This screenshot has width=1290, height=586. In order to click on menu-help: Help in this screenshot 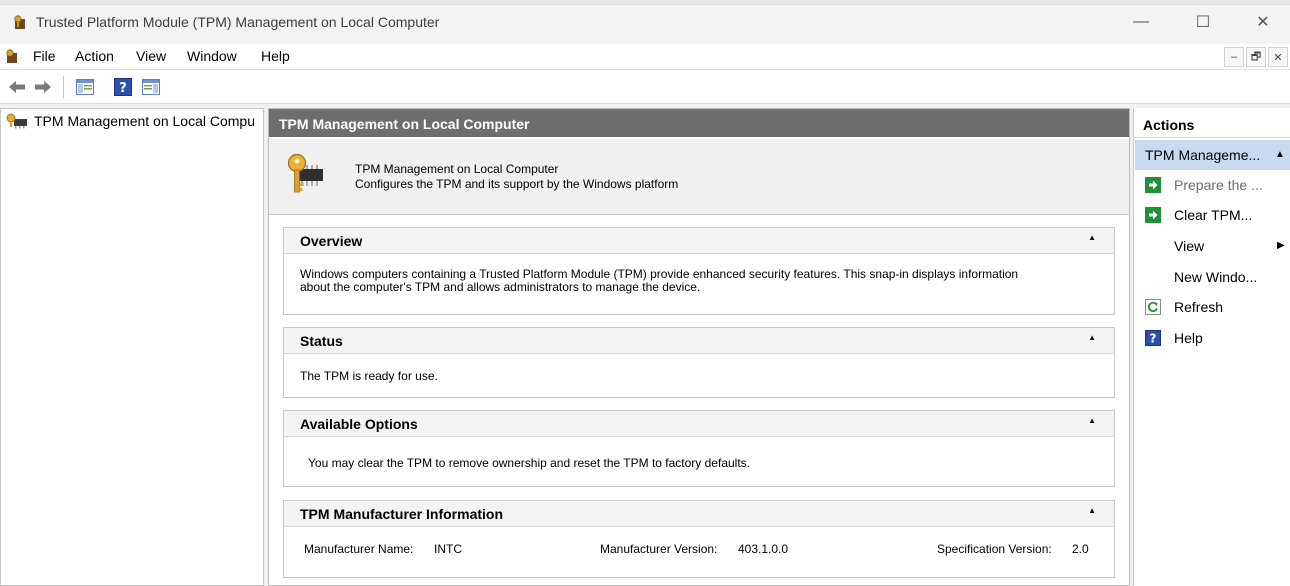, I will do `click(275, 56)`.